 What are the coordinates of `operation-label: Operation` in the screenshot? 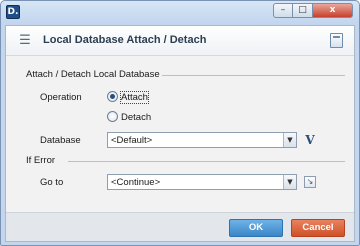 It's located at (61, 97).